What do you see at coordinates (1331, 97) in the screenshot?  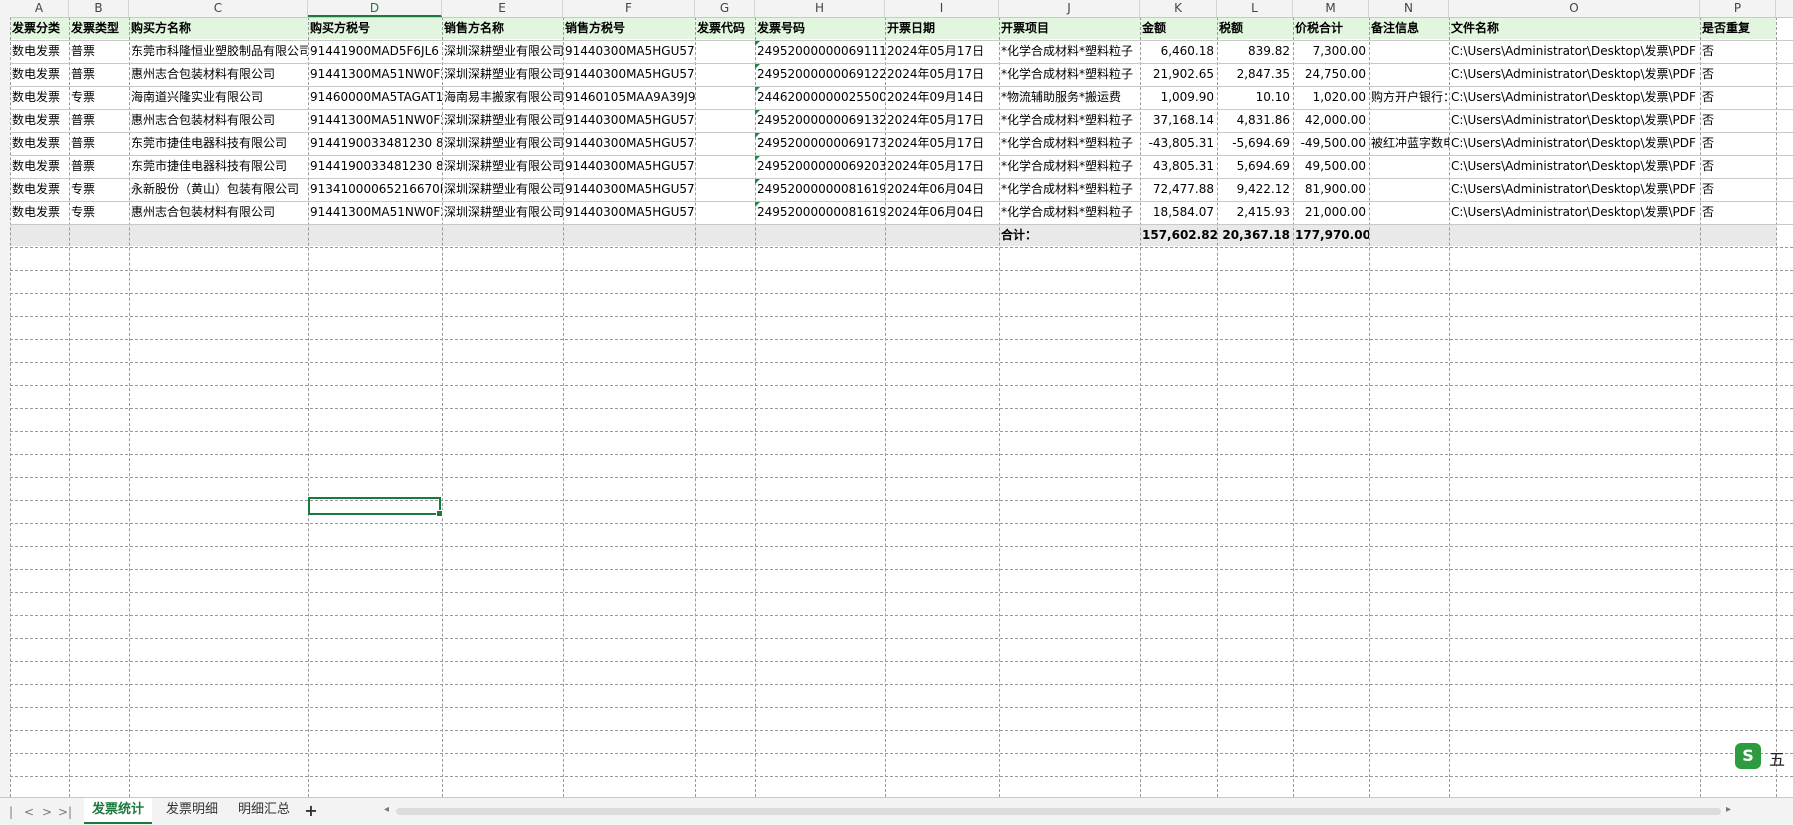 I see `table-cell-total: 1,020.00` at bounding box center [1331, 97].